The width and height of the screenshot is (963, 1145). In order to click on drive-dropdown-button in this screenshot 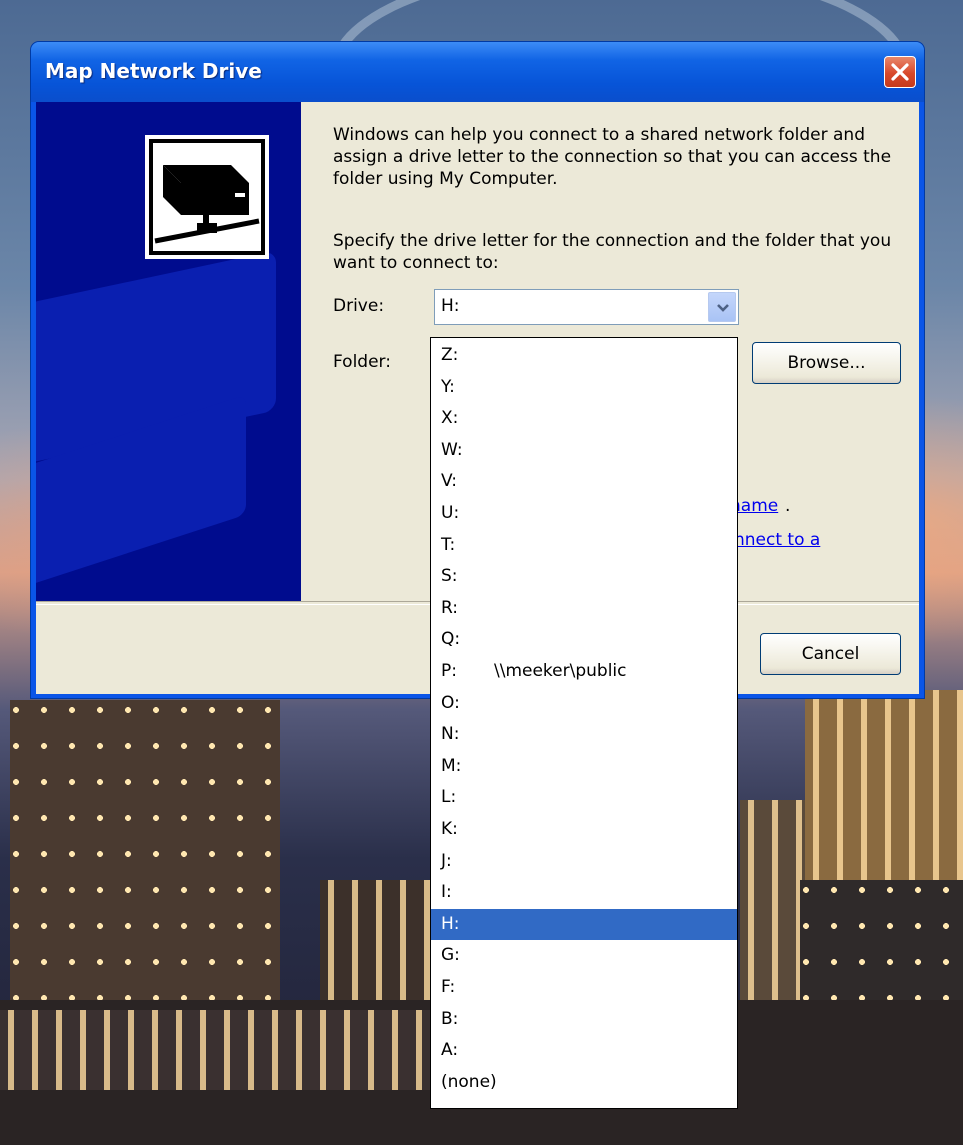, I will do `click(722, 307)`.